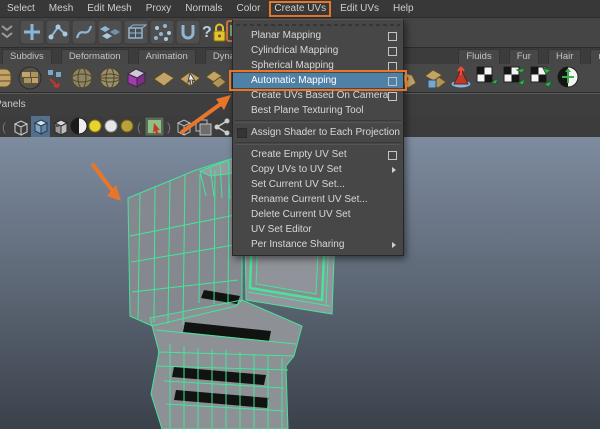  Describe the element at coordinates (203, 8) in the screenshot. I see `menu-normals: Normals` at that location.